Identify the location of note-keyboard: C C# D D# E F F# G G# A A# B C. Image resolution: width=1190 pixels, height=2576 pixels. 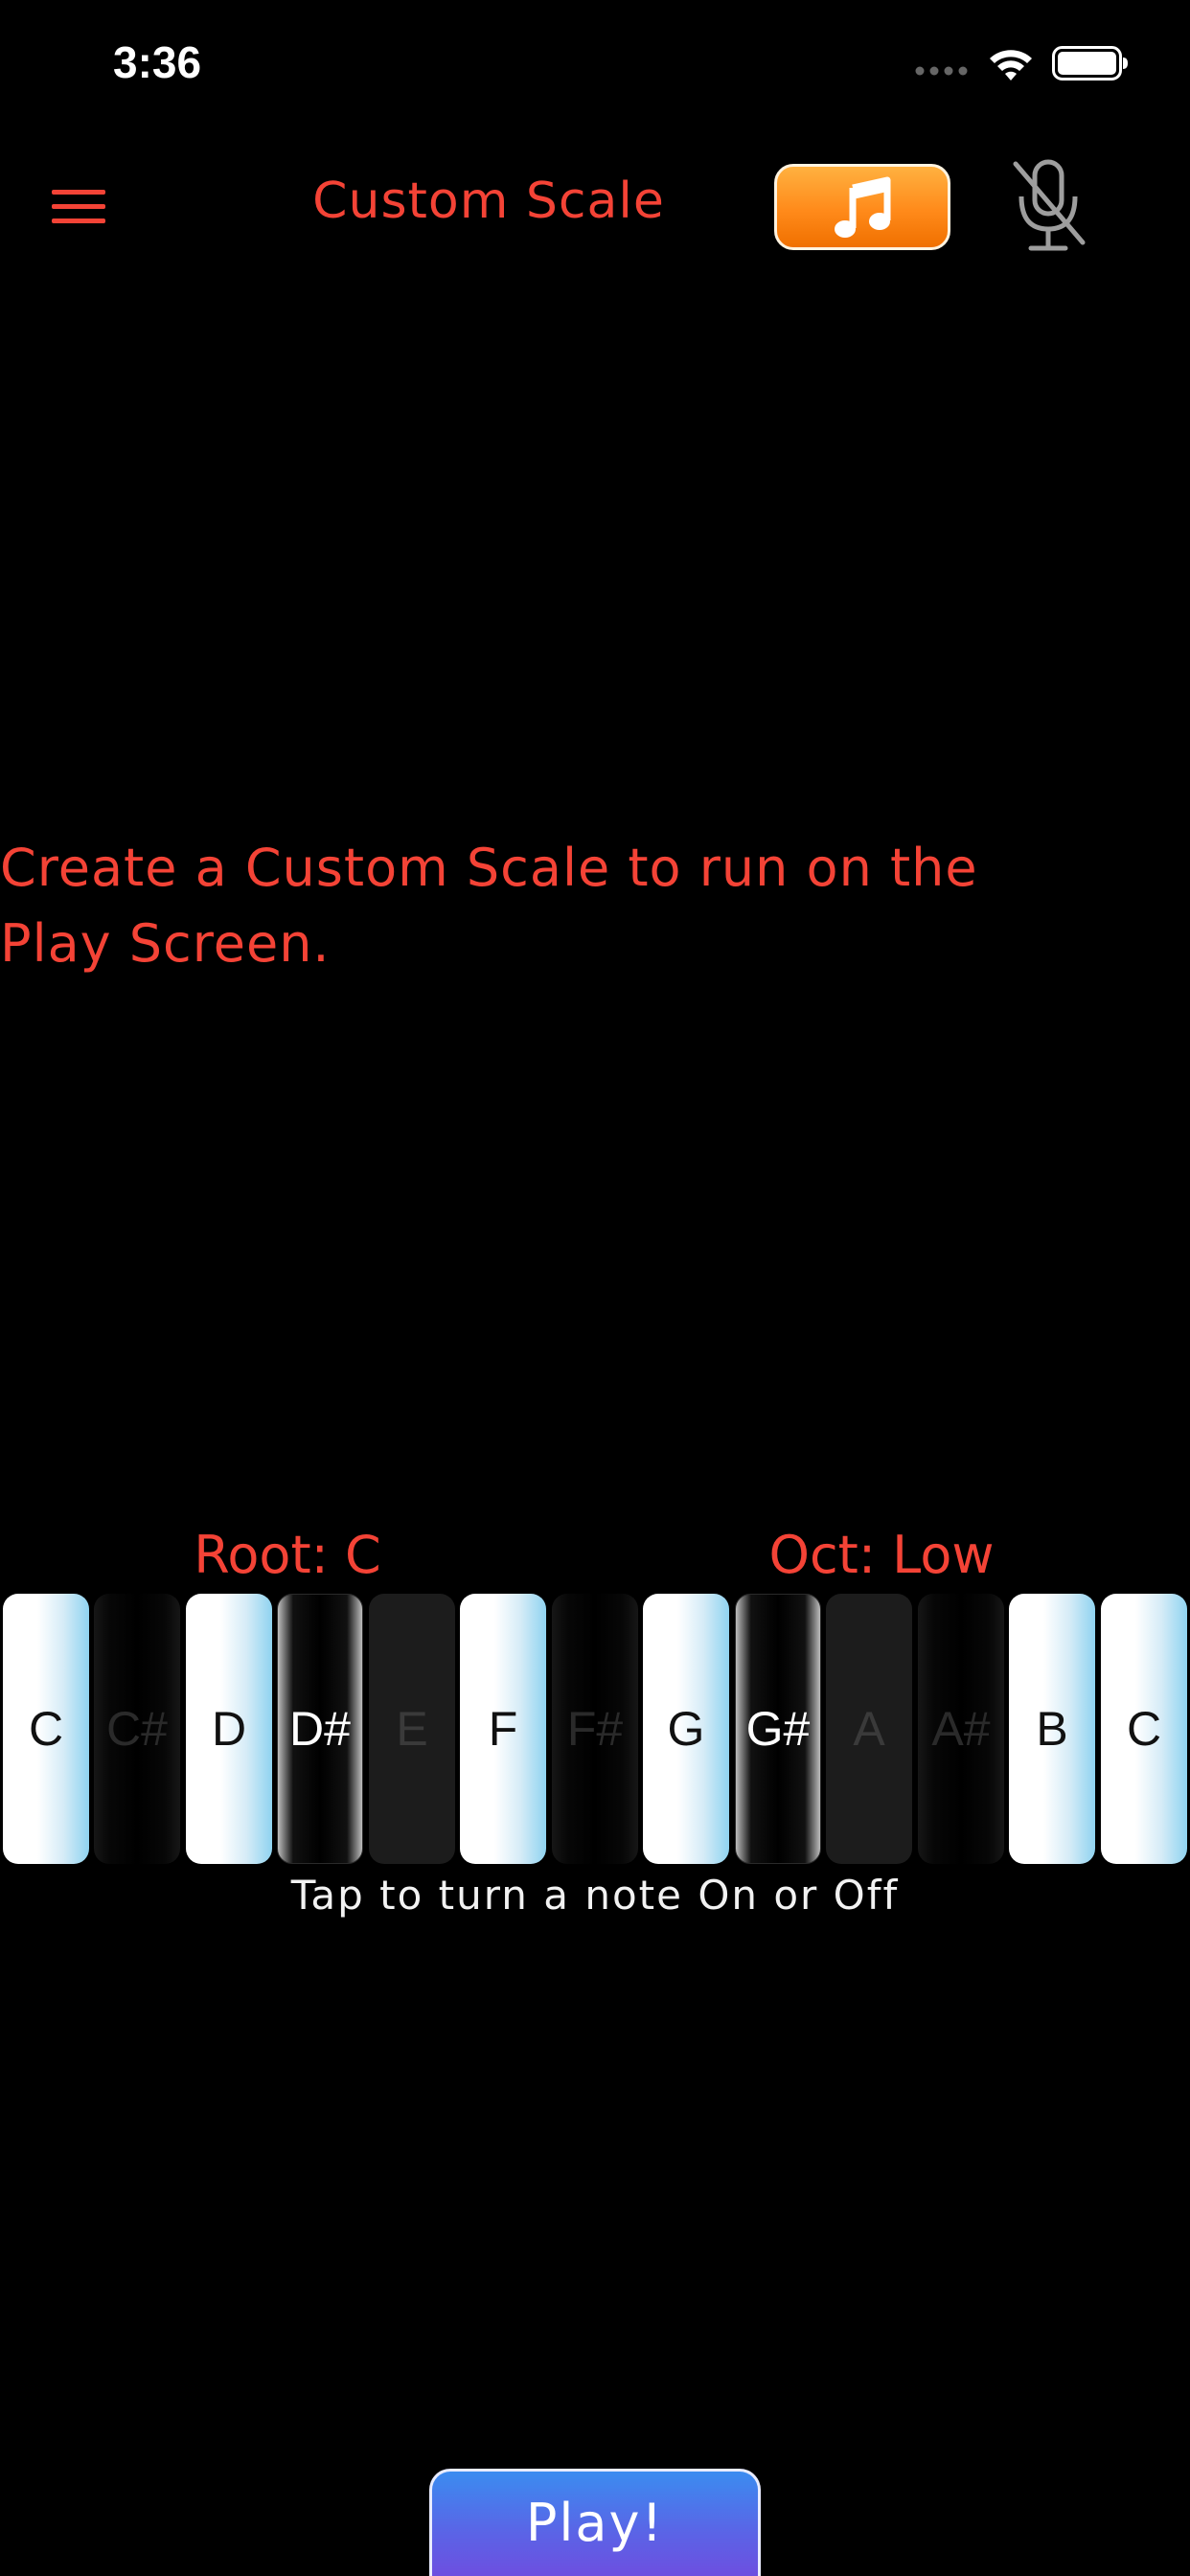
(595, 1730).